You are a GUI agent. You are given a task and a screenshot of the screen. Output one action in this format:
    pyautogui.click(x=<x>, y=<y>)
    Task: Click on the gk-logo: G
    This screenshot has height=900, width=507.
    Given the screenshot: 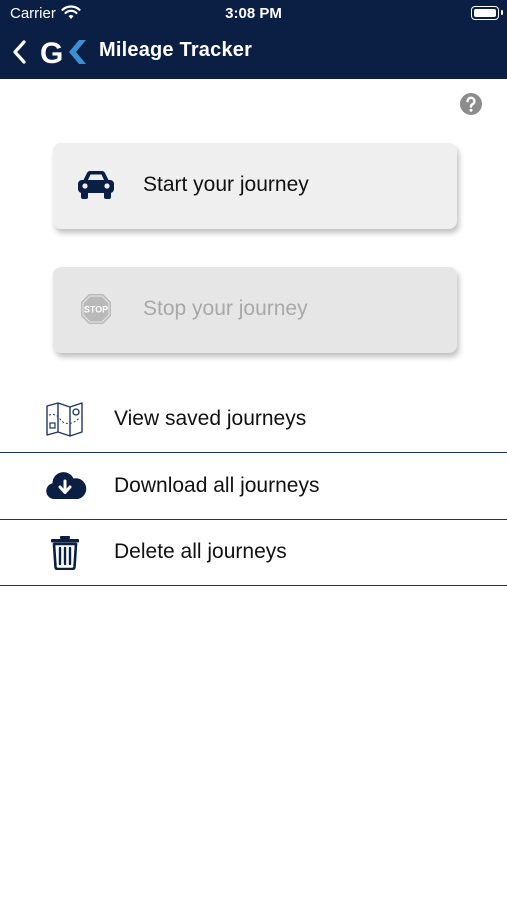 What is the action you would take?
    pyautogui.click(x=63, y=52)
    